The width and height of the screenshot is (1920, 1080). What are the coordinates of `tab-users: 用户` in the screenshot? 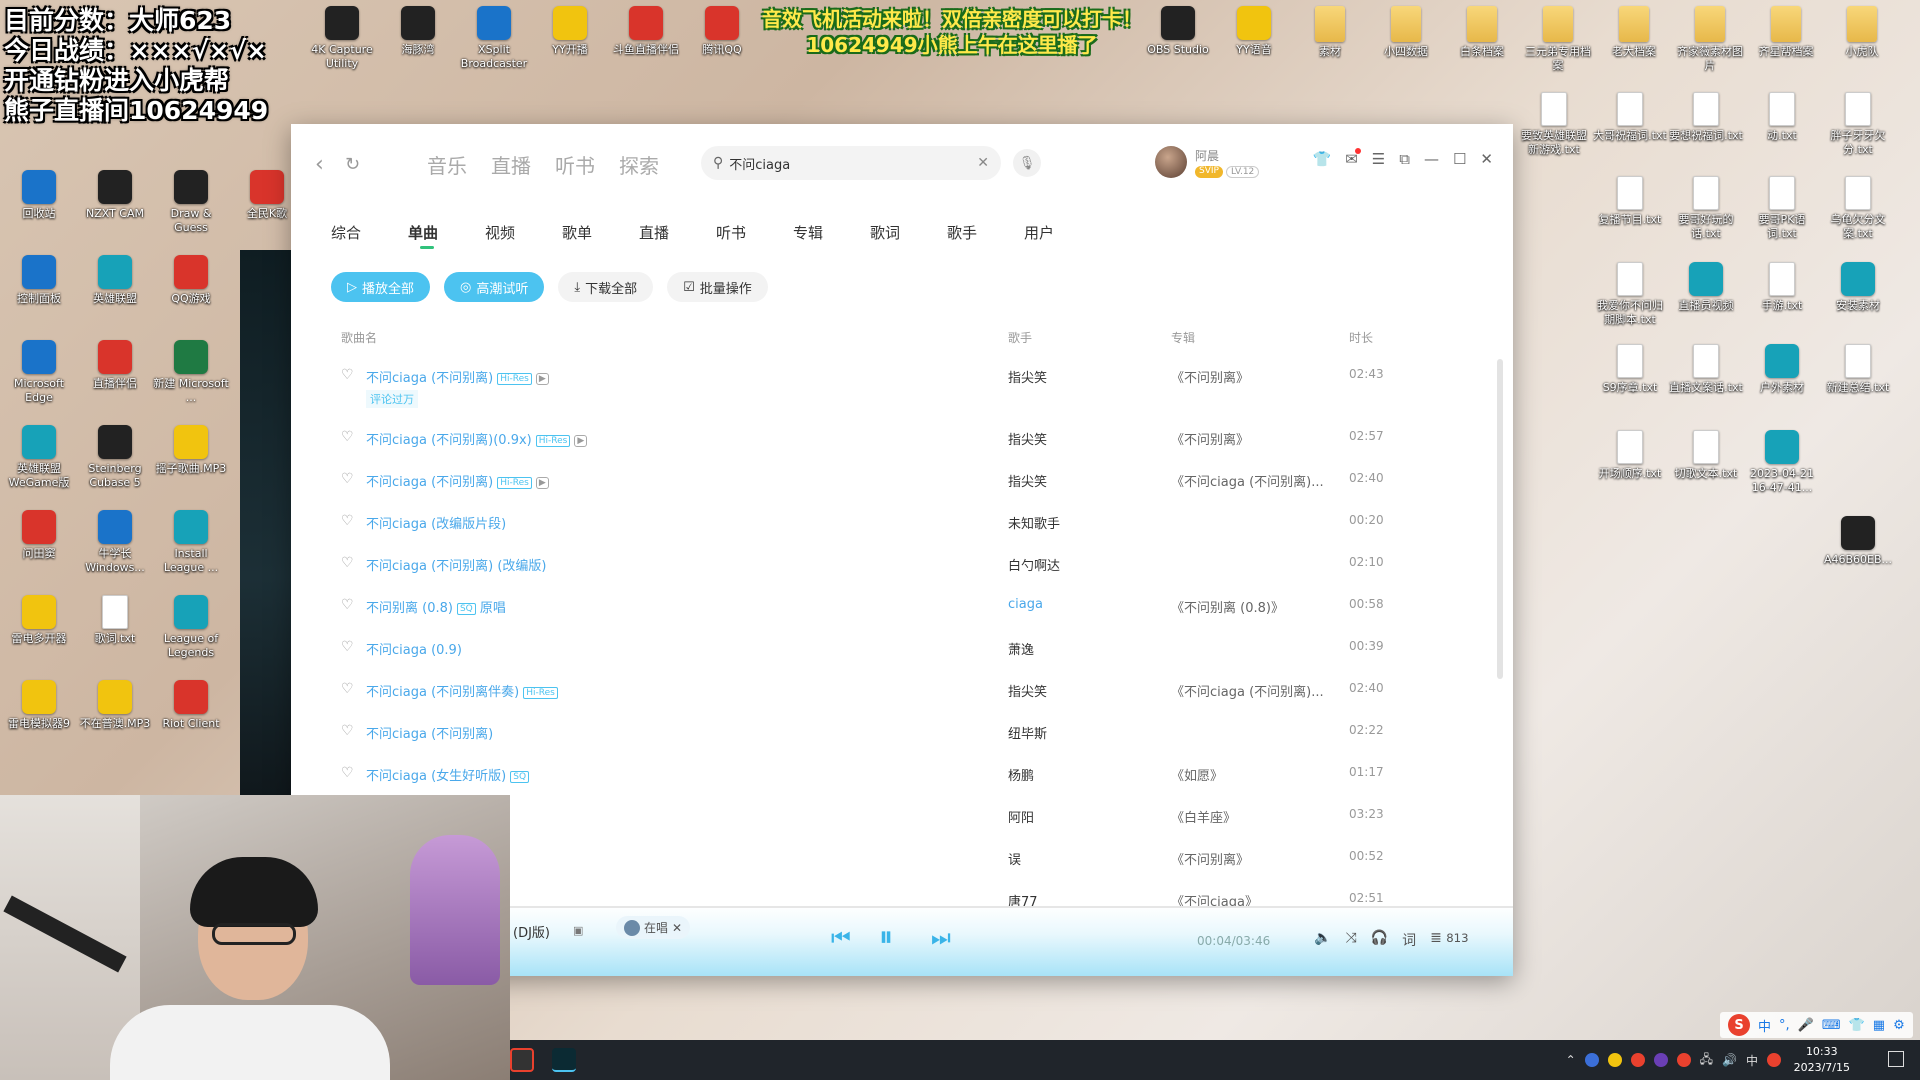 It's located at (1062, 232).